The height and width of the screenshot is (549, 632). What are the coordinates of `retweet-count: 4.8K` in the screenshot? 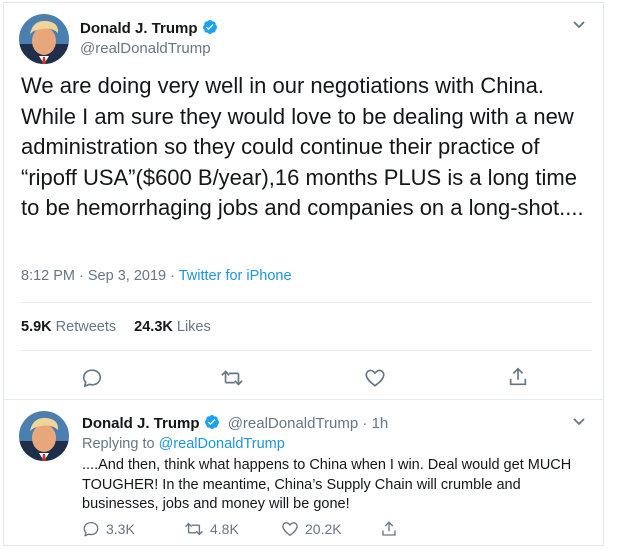 It's located at (224, 529).